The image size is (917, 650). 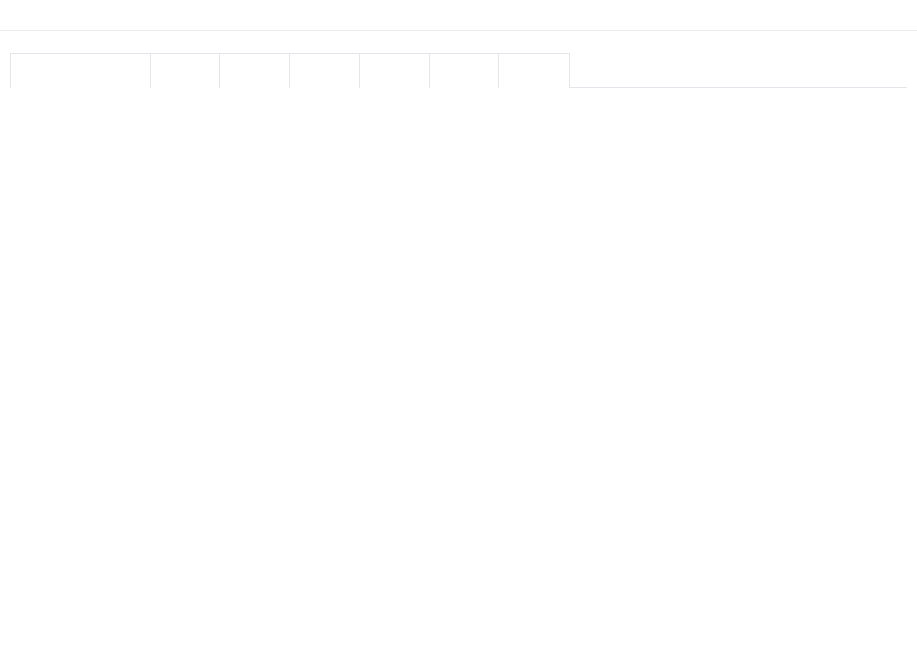 I want to click on macd-legend, so click(x=42, y=532).